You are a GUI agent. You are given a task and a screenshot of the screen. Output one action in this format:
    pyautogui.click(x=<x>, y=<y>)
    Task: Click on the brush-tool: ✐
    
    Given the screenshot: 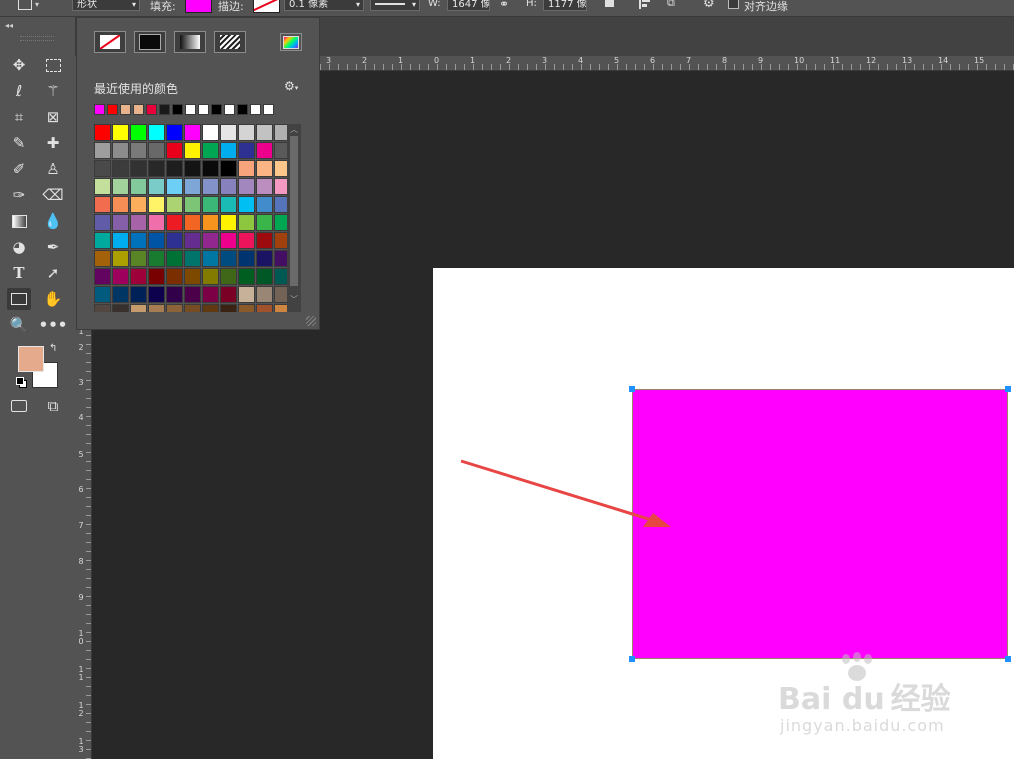 What is the action you would take?
    pyautogui.click(x=19, y=169)
    